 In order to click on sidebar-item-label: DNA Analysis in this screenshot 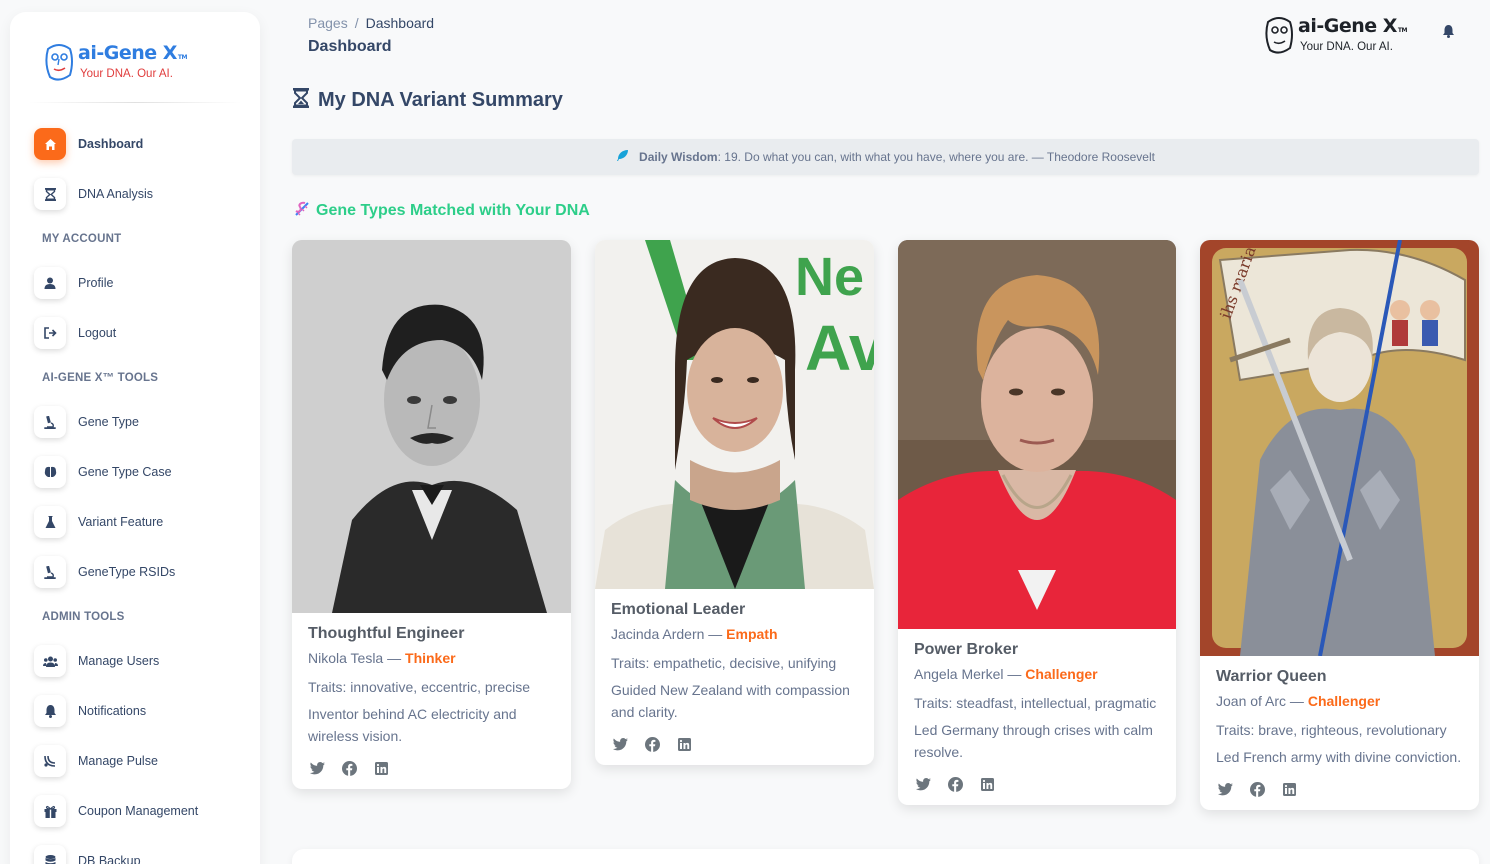, I will do `click(116, 194)`.